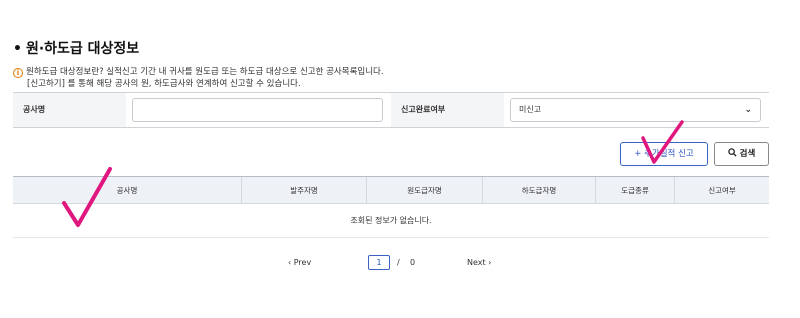  I want to click on info-icon: i, so click(18, 73).